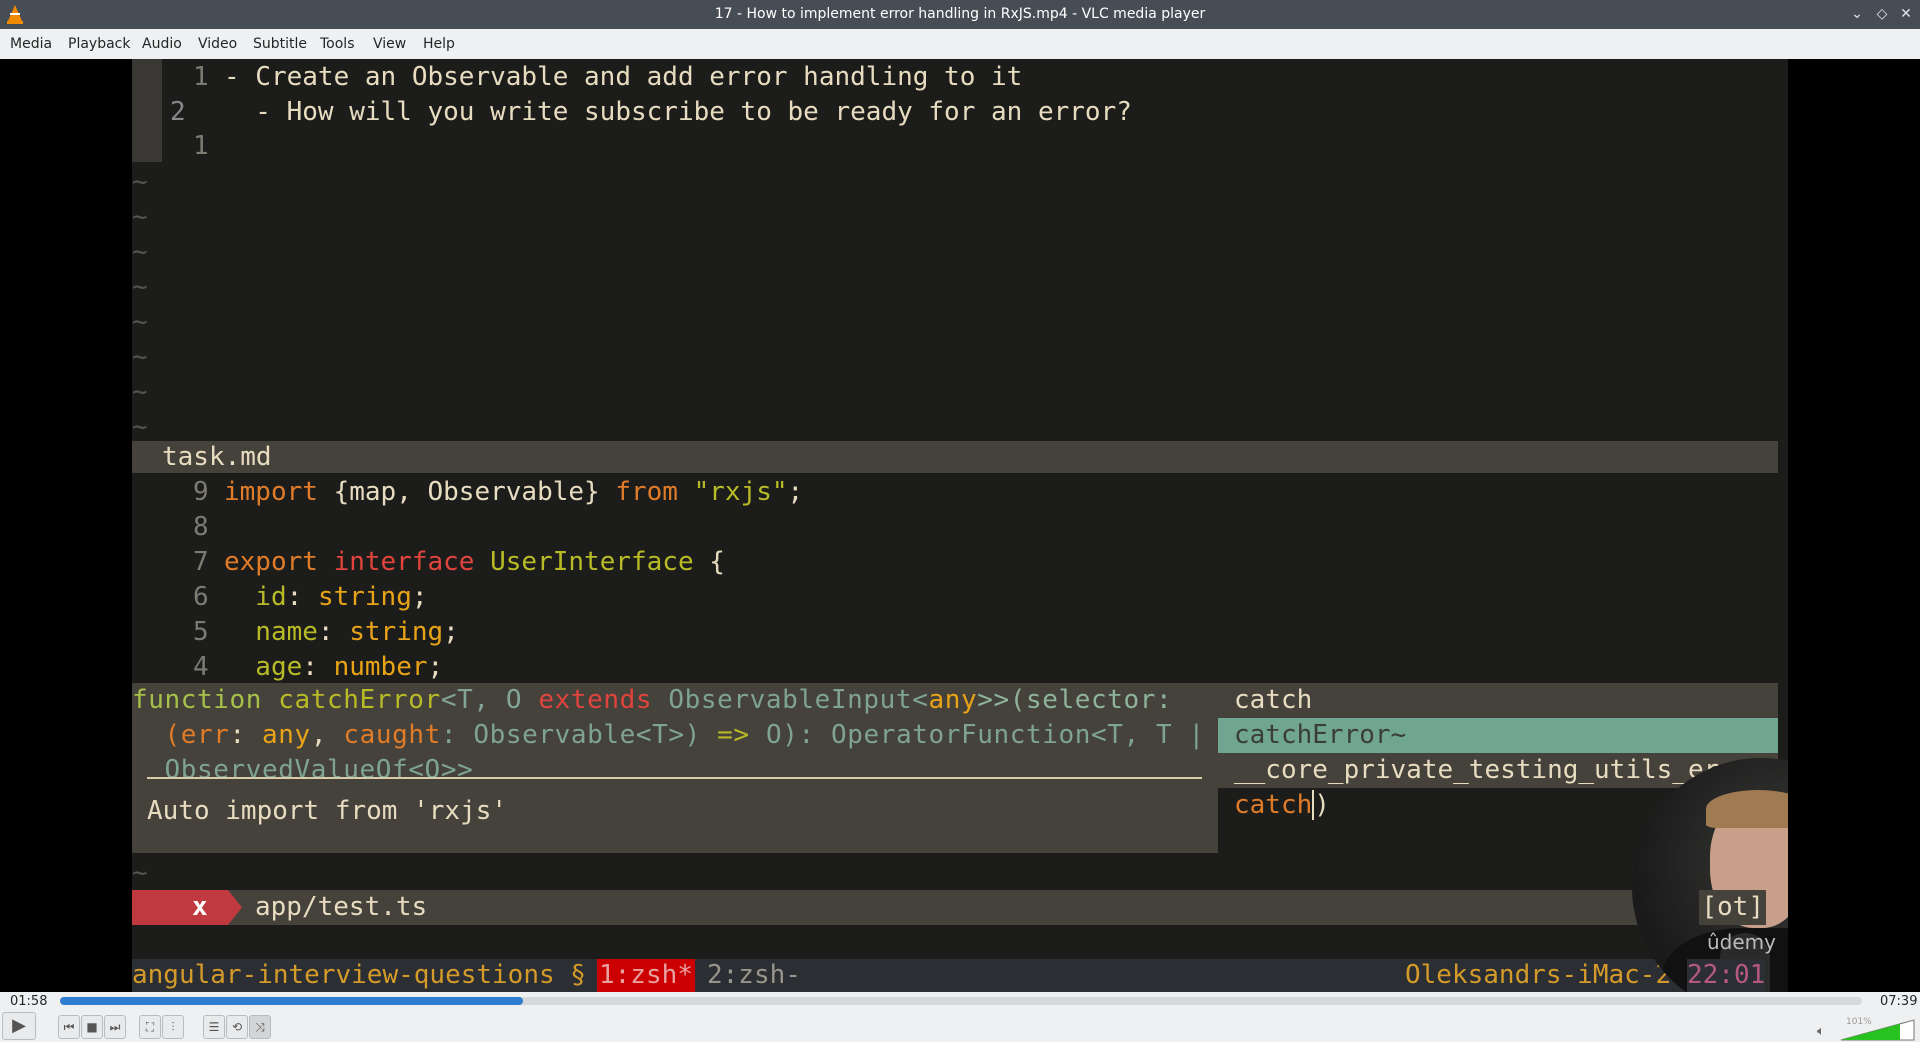  Describe the element at coordinates (798, 700) in the screenshot. I see `signature-token: ObservableInput<` at that location.